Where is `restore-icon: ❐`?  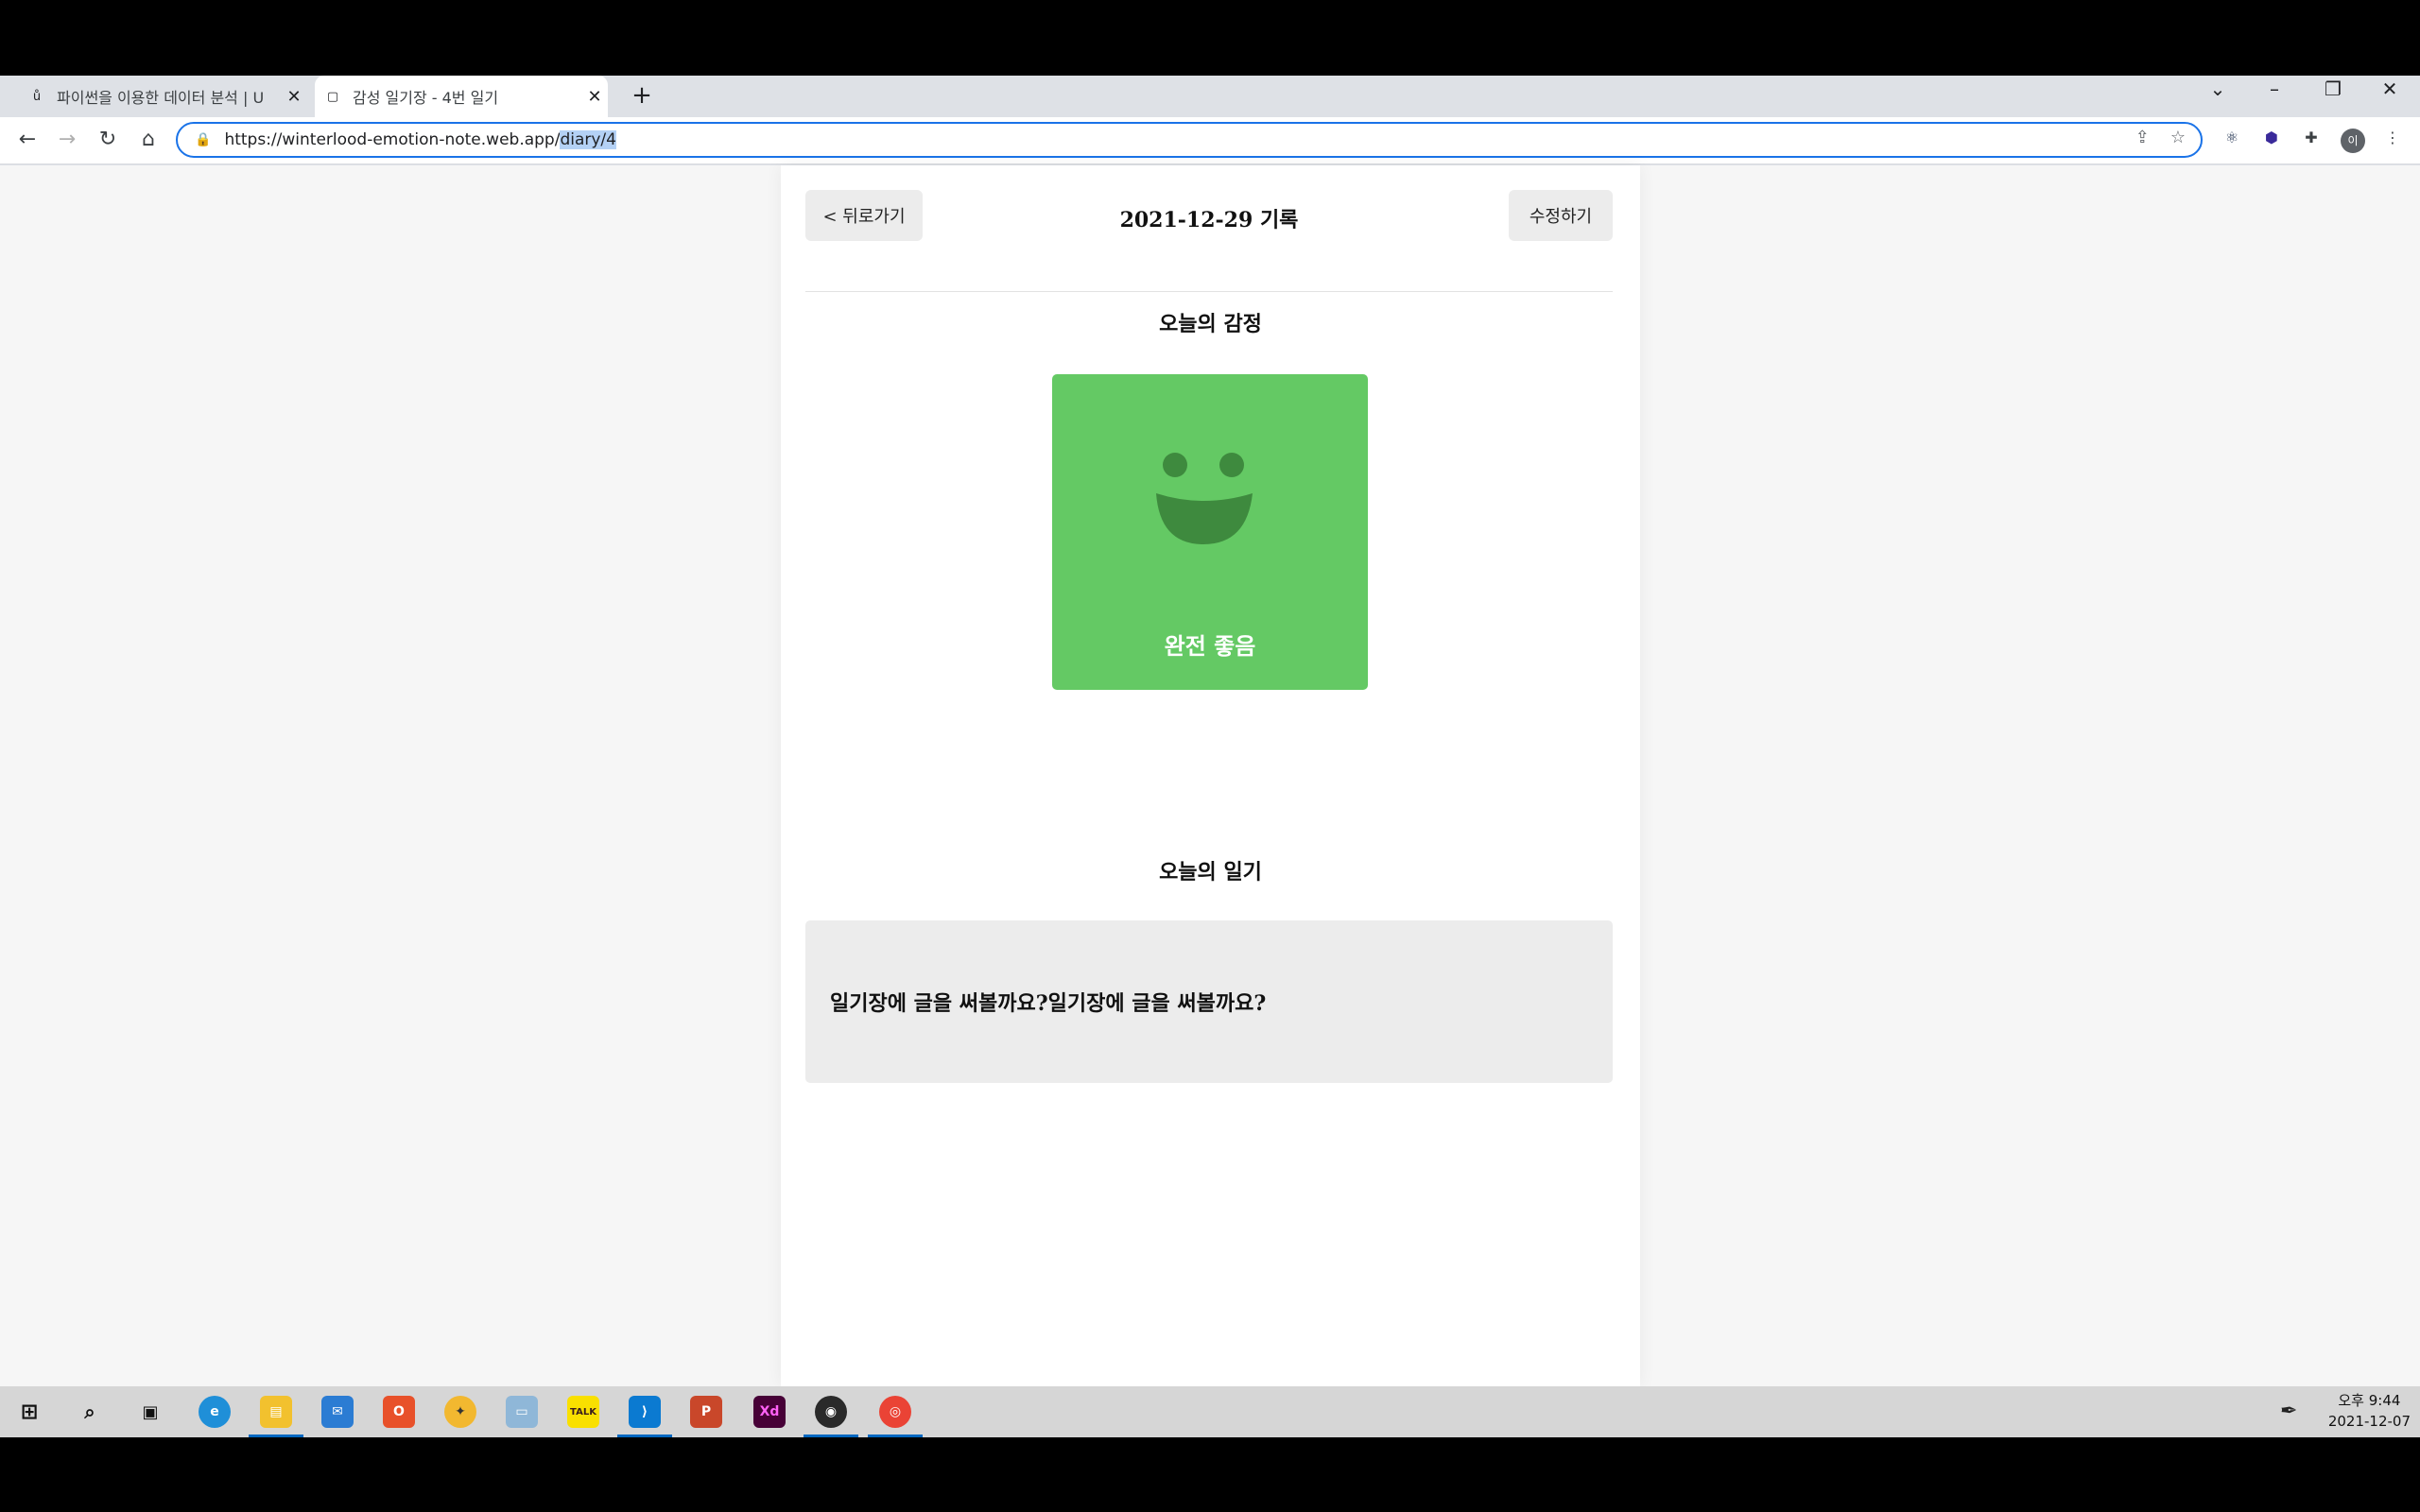
restore-icon: ❐ is located at coordinates (2333, 88).